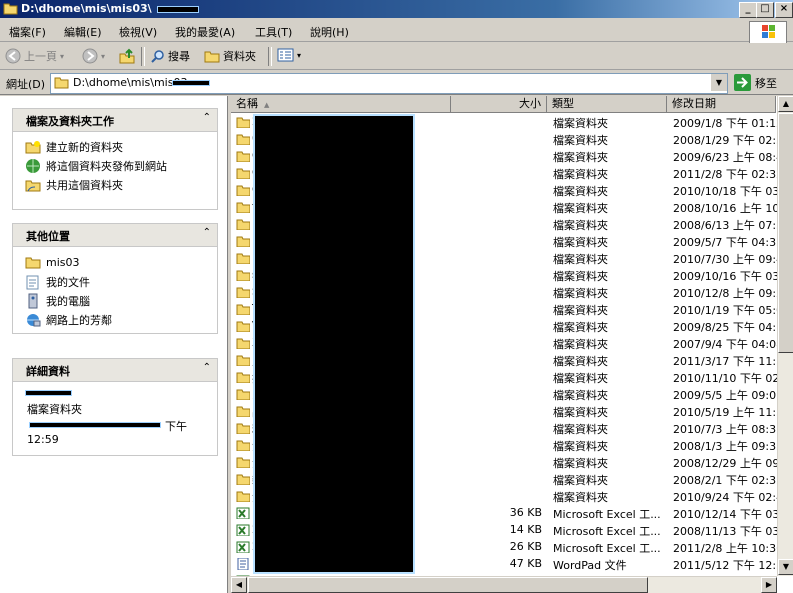 The image size is (793, 593). Describe the element at coordinates (115, 120) in the screenshot. I see `file-tasks-header: 檔案及資料夾工作 ⌃` at that location.